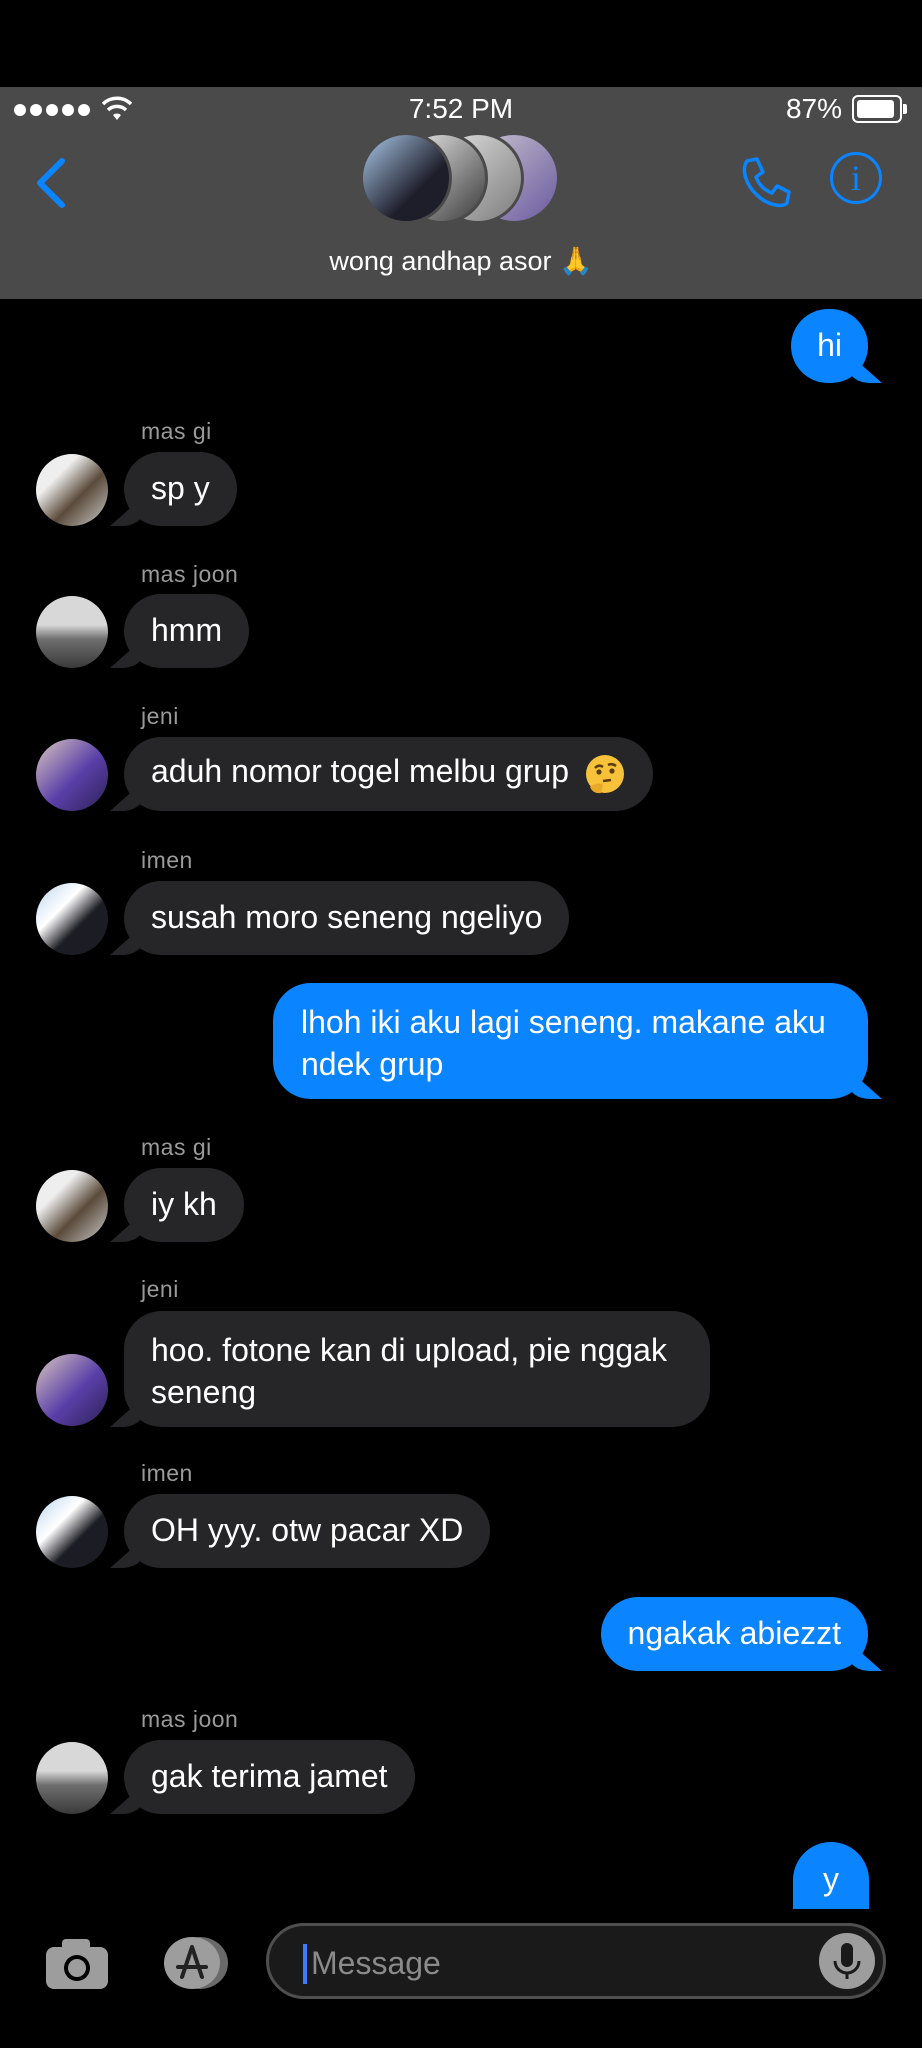  I want to click on thinking-face-emoji, so click(604, 773).